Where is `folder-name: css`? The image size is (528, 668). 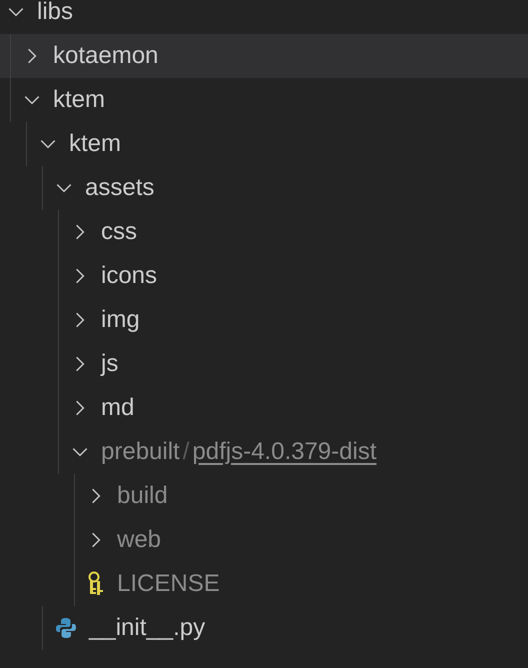 folder-name: css is located at coordinates (119, 232).